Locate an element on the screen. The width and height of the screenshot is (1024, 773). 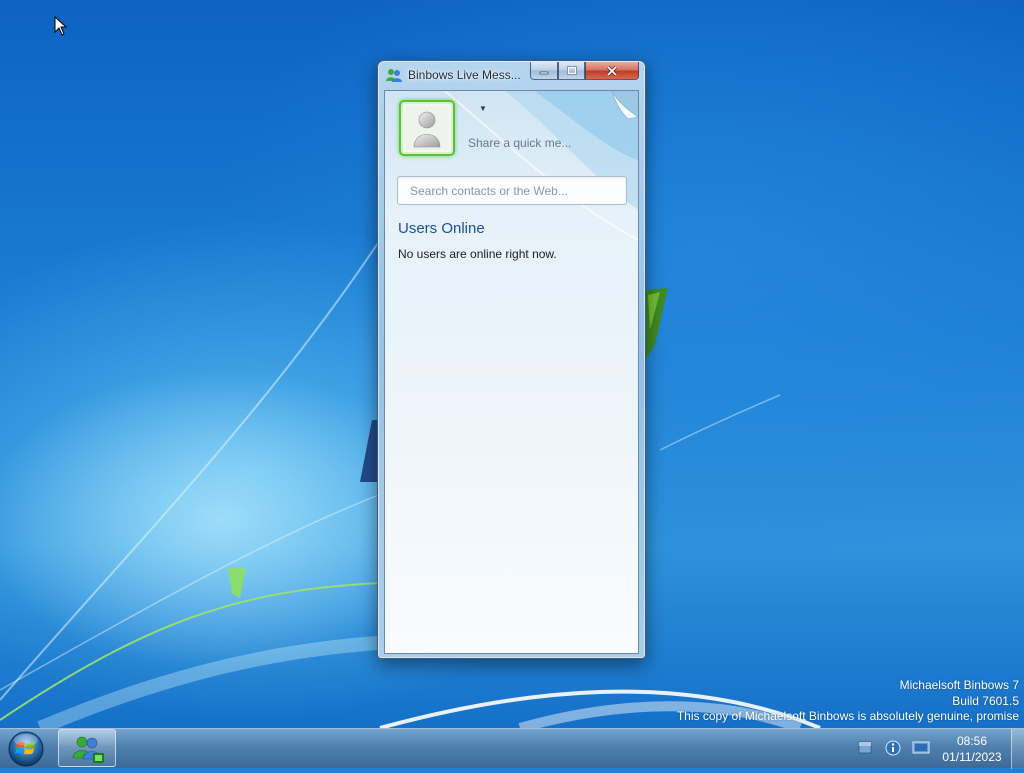
minimize-icon is located at coordinates (544, 72).